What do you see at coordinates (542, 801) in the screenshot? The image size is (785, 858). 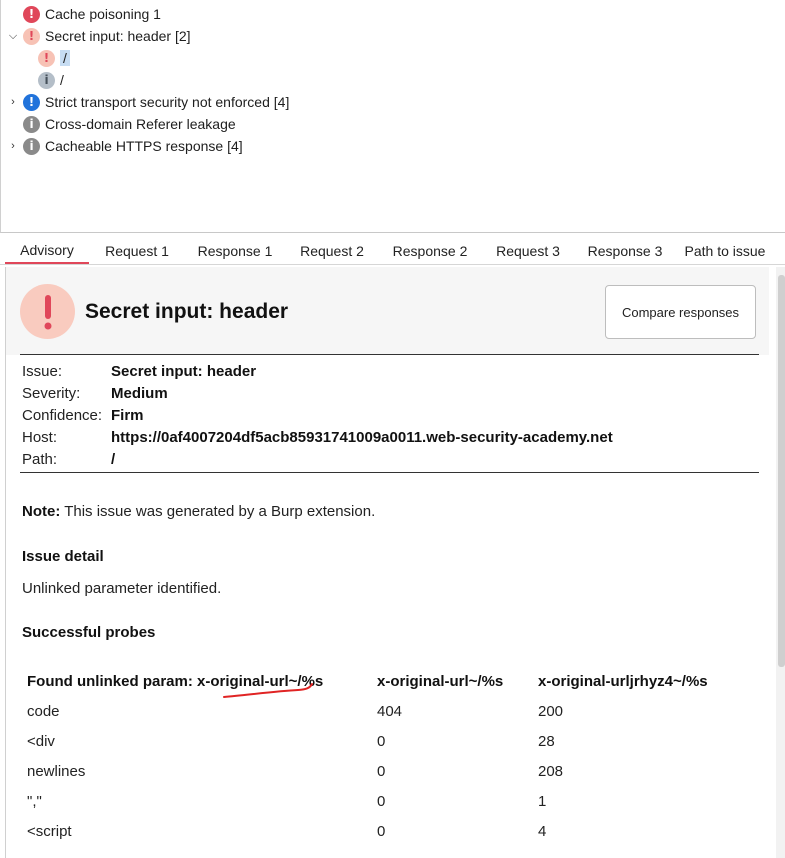 I see `table-cell: 1` at bounding box center [542, 801].